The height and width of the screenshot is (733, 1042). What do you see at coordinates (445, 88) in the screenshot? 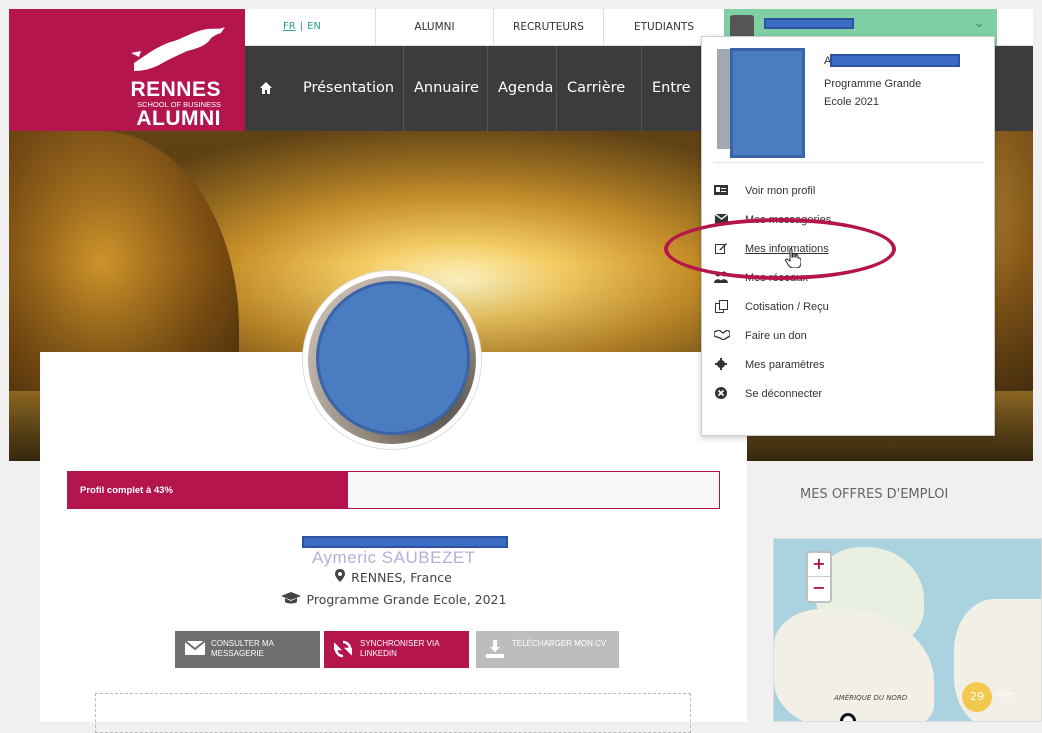
I see `nav-annuaire: Annuaire` at bounding box center [445, 88].